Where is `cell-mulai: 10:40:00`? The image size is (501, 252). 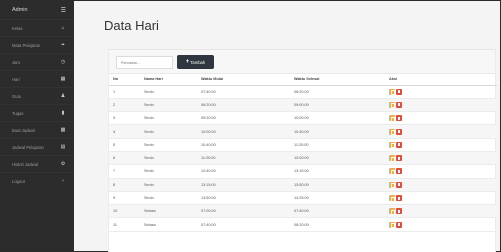 cell-mulai: 10:40:00 is located at coordinates (247, 145).